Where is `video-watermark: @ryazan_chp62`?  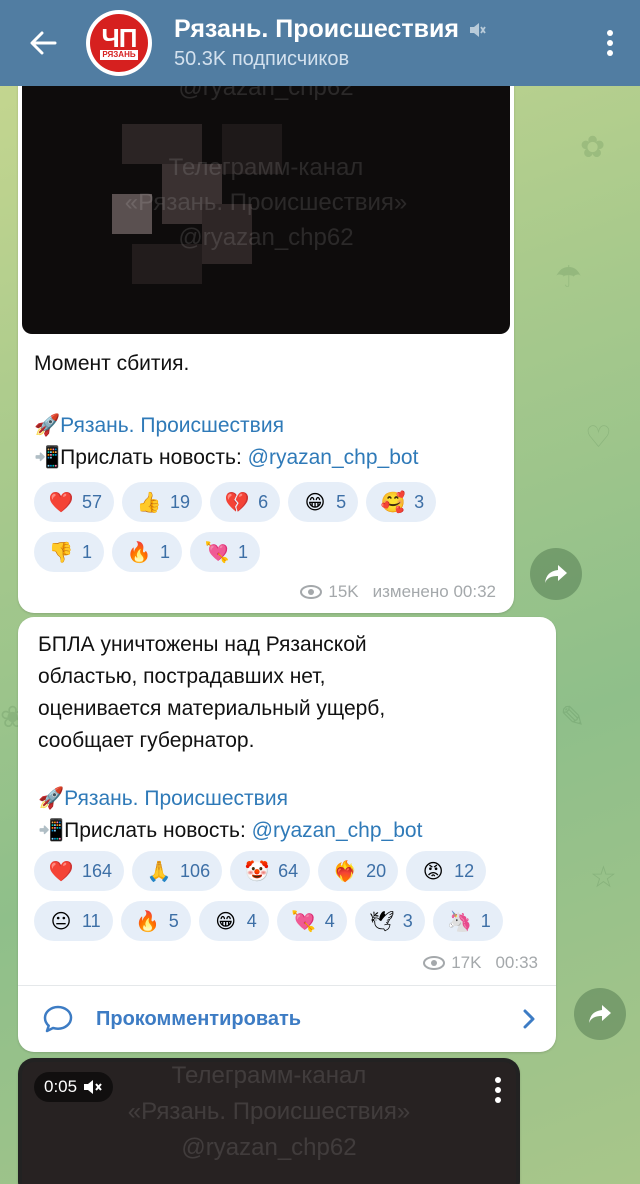
video-watermark: @ryazan_chp62 is located at coordinates (266, 237).